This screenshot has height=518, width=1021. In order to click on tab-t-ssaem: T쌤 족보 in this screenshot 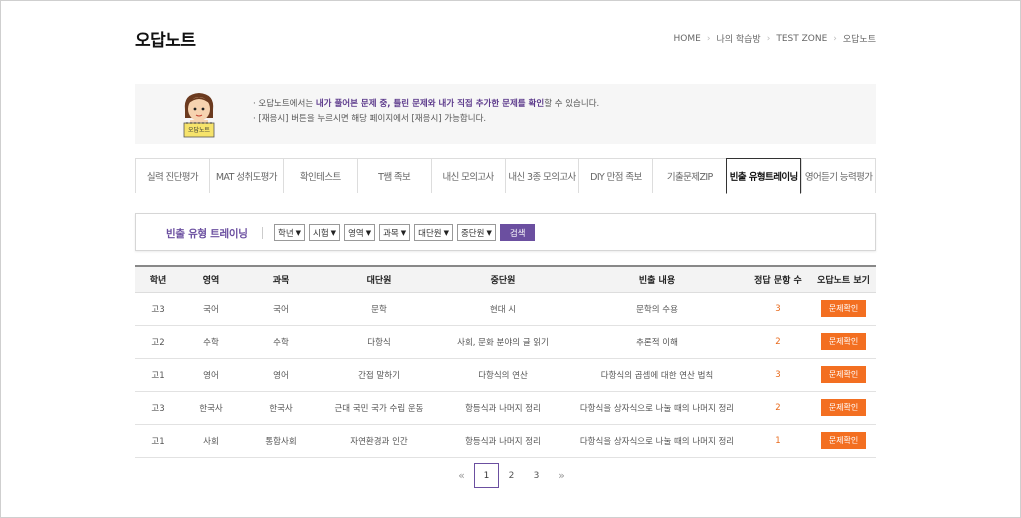, I will do `click(393, 175)`.